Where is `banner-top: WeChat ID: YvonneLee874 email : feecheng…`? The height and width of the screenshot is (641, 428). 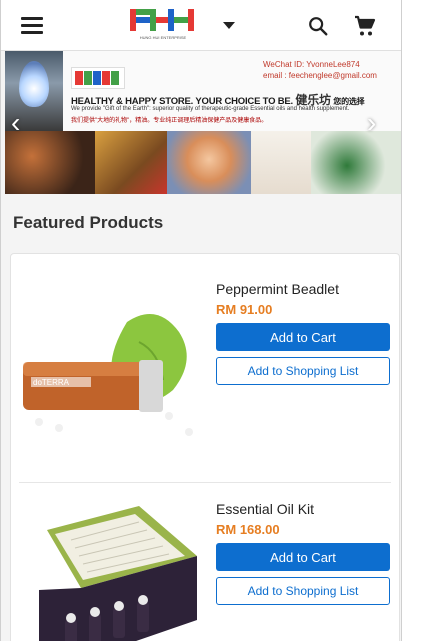 banner-top: WeChat ID: YvonneLee874 email : feecheng… is located at coordinates (203, 91).